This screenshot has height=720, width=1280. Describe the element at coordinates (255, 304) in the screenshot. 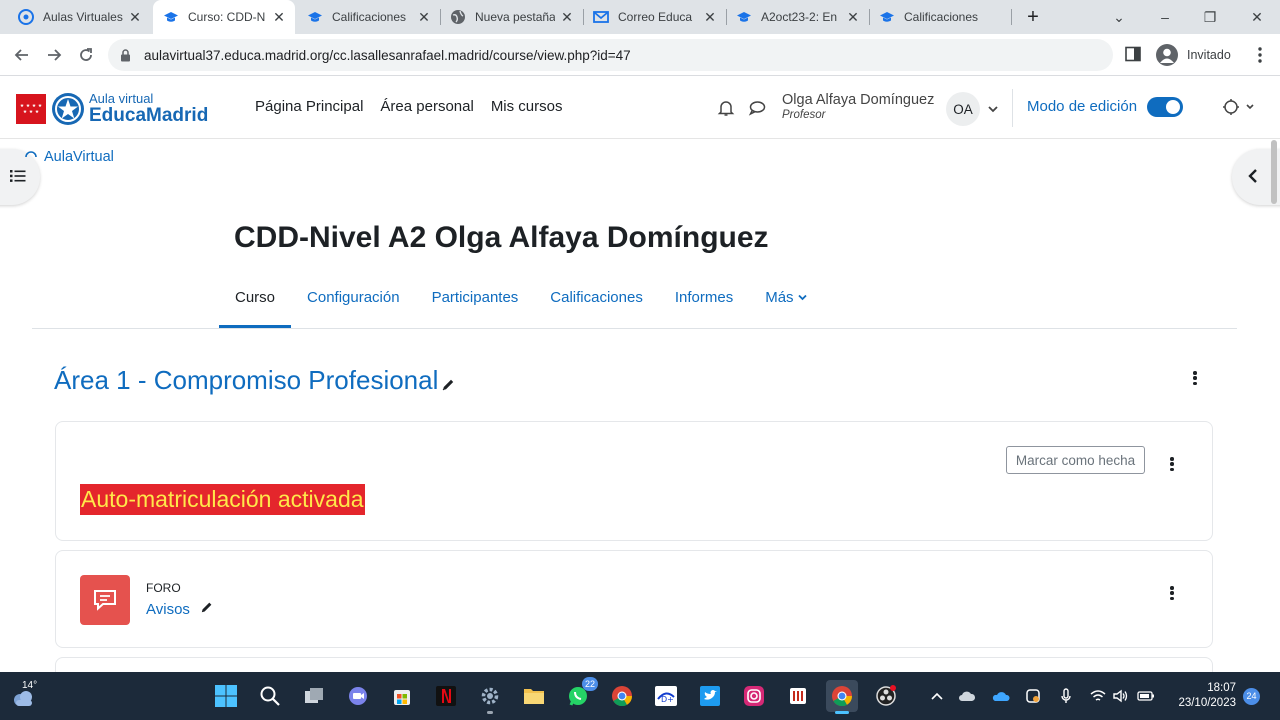

I see `tab-course: Curso` at that location.